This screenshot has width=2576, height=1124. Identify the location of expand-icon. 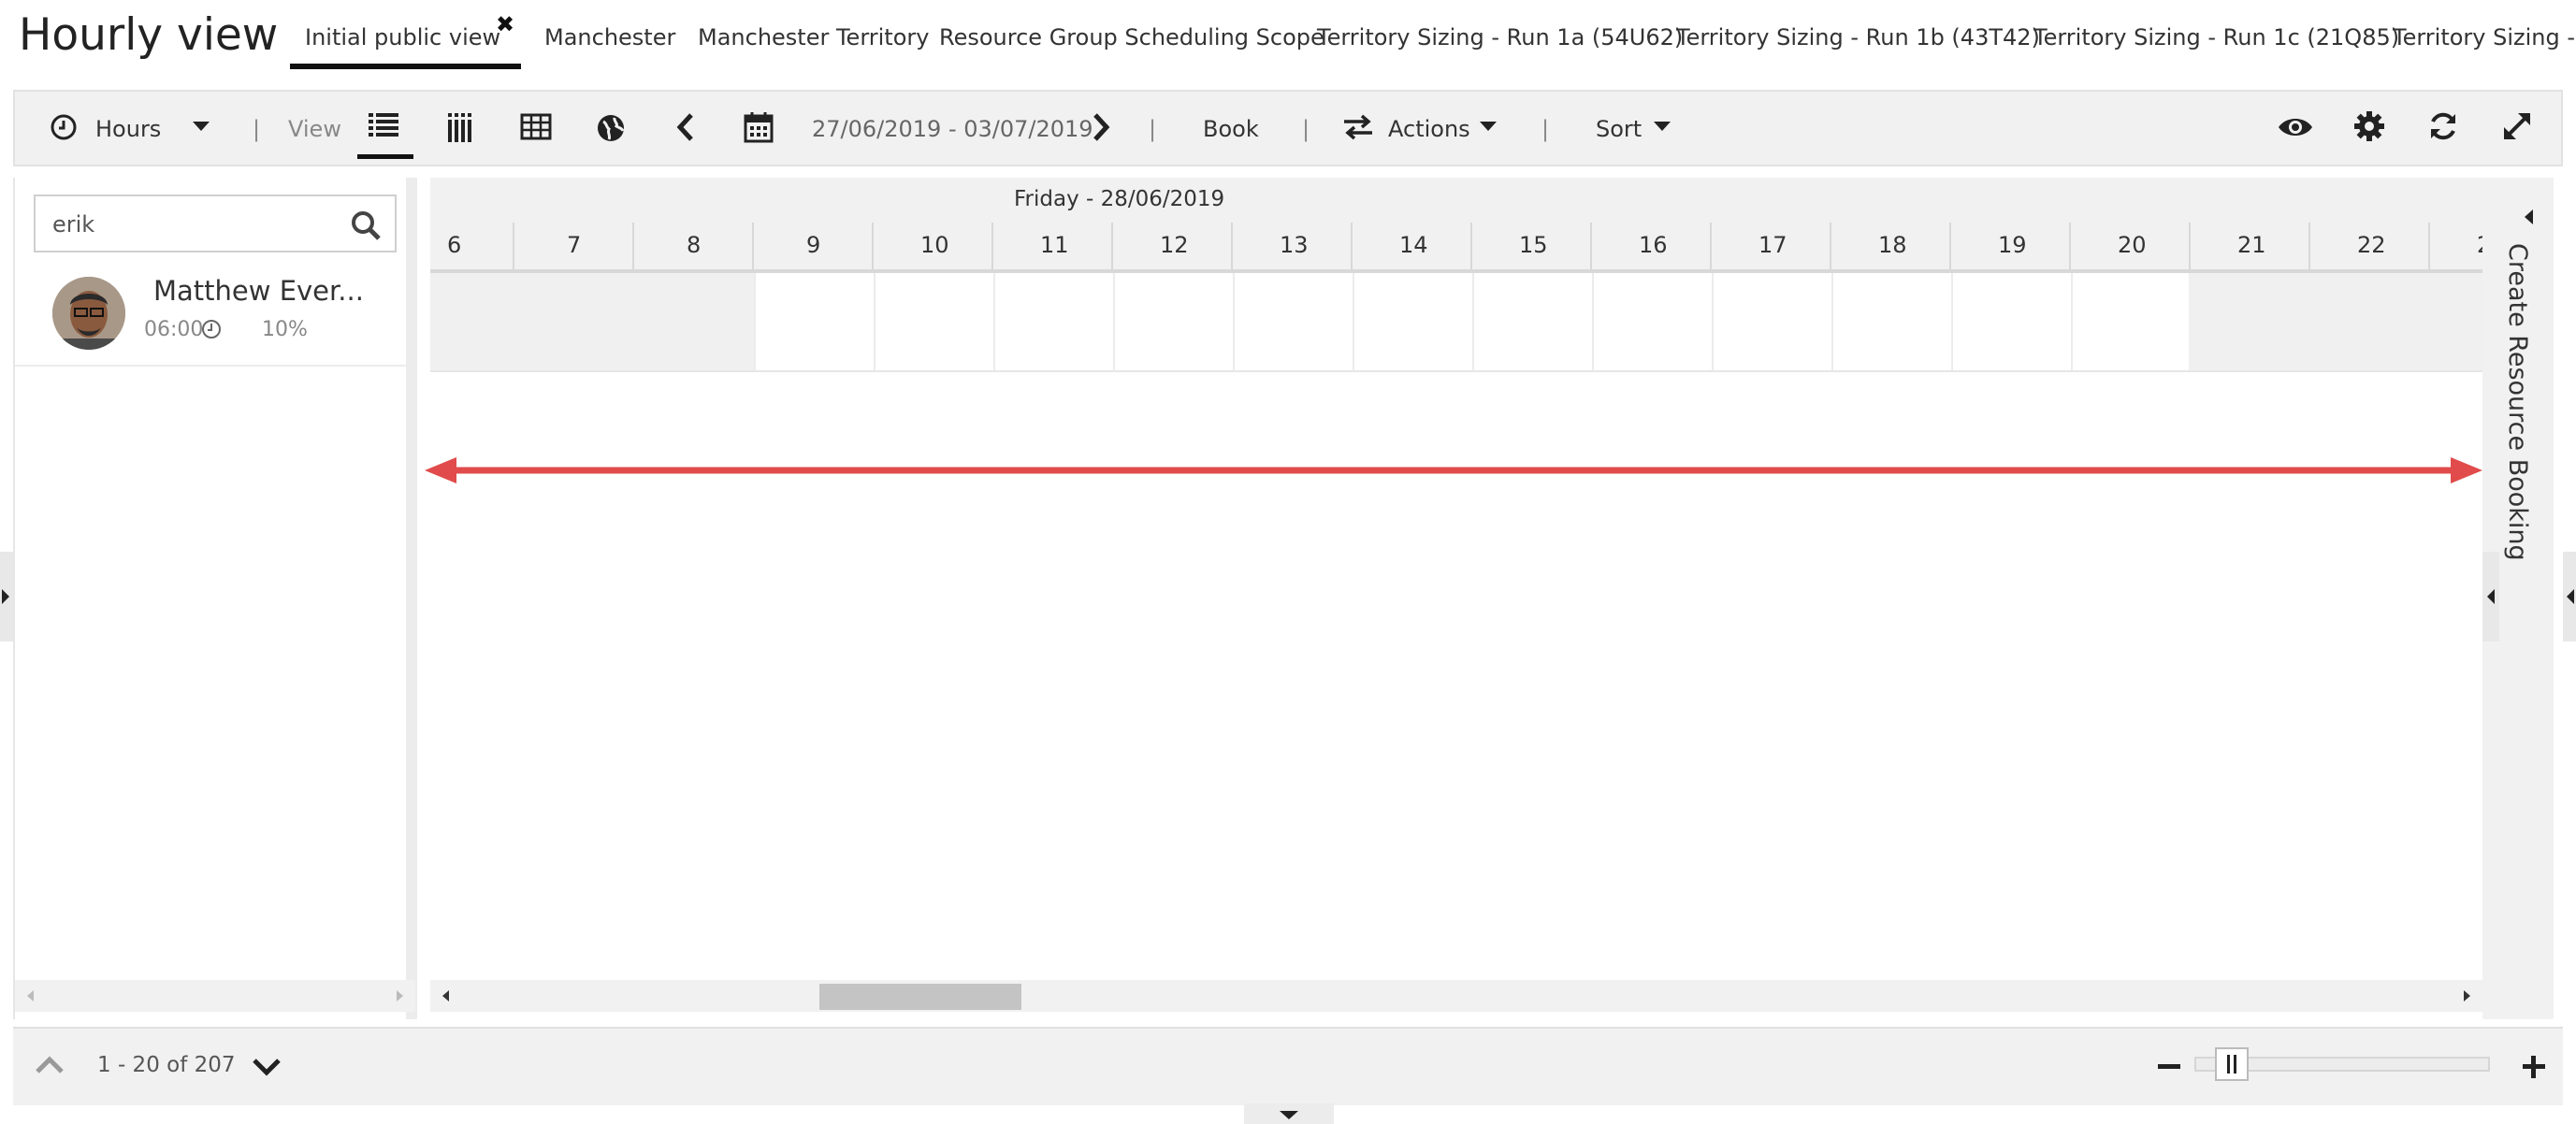
(2520, 129).